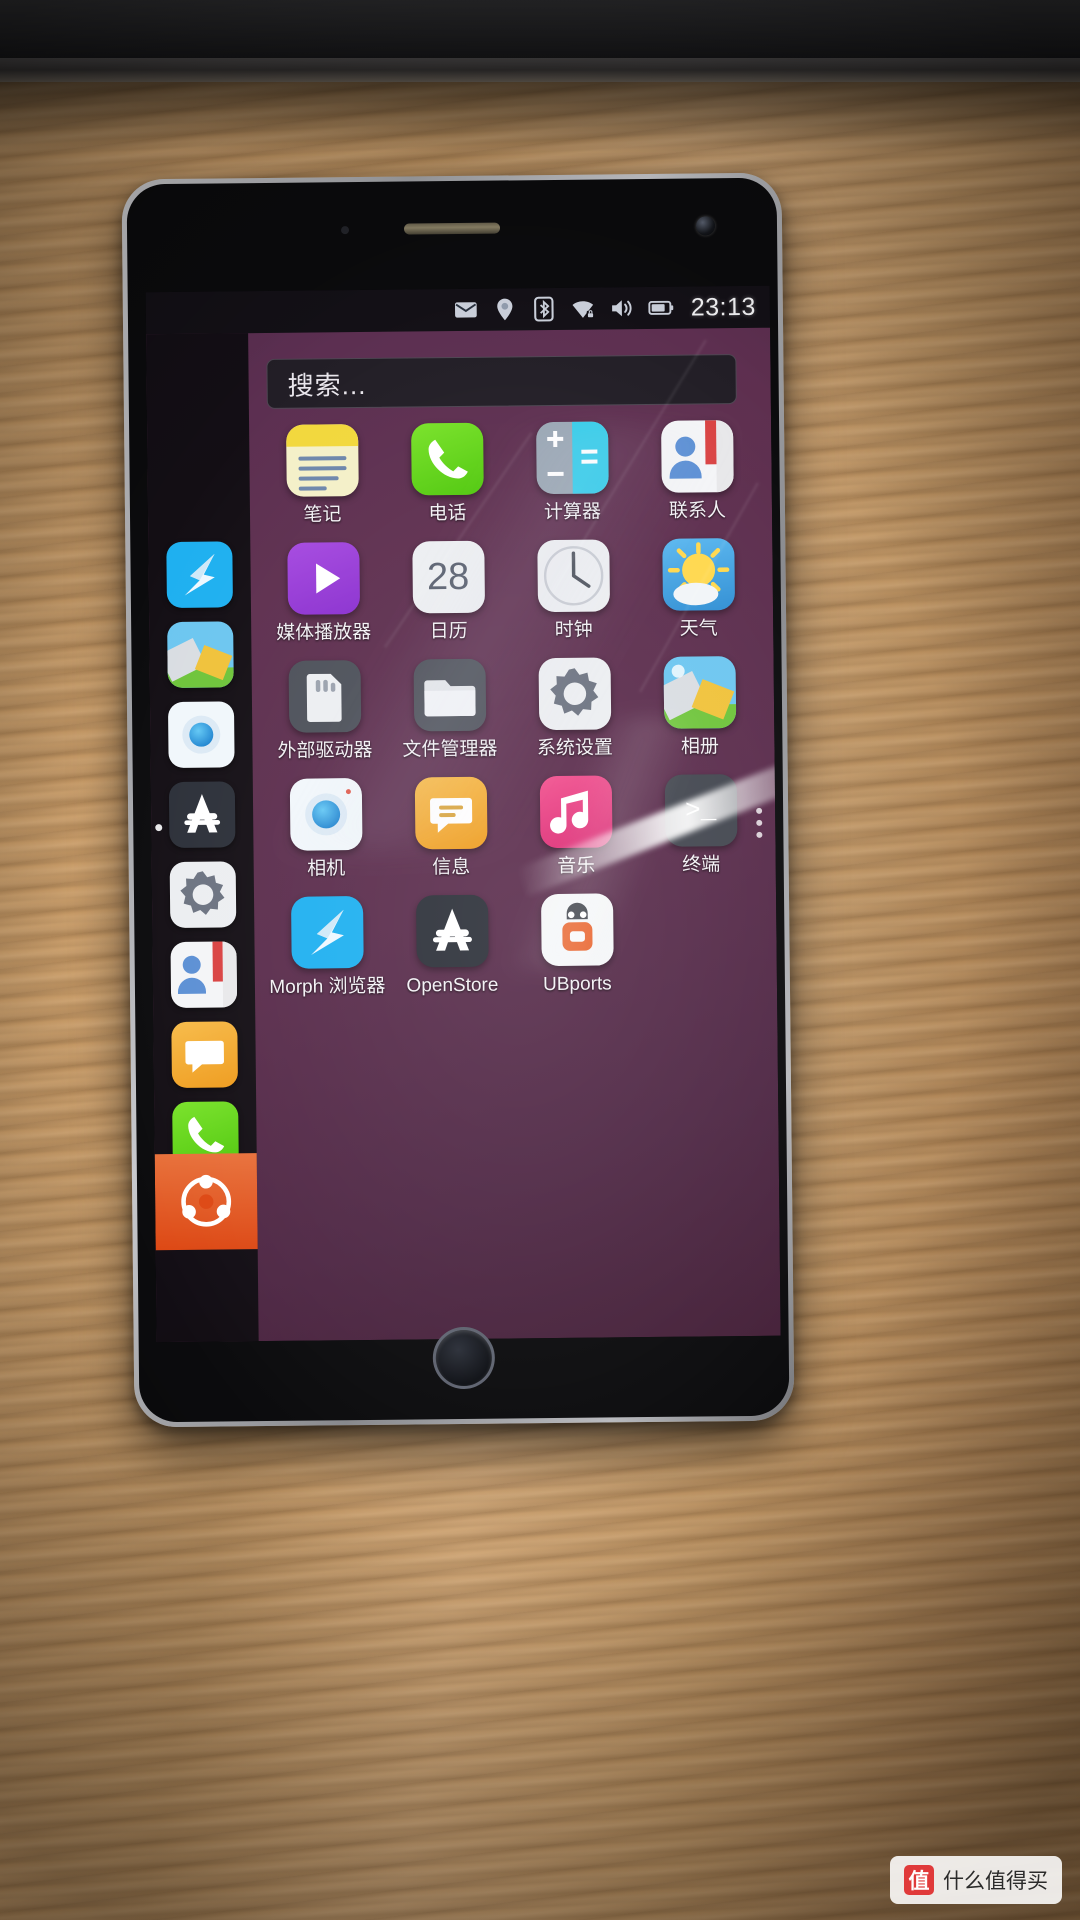 The width and height of the screenshot is (1080, 1920). I want to click on launcher-position-marker, so click(159, 828).